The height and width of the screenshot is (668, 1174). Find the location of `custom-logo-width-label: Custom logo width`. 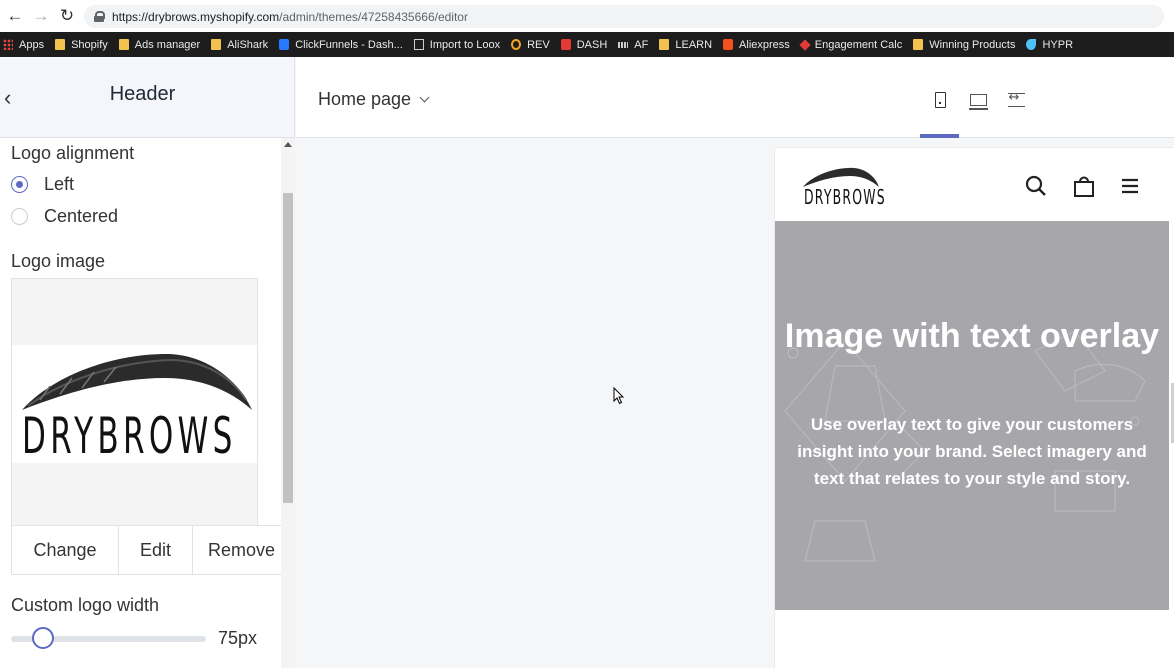

custom-logo-width-label: Custom logo width is located at coordinates (85, 605).